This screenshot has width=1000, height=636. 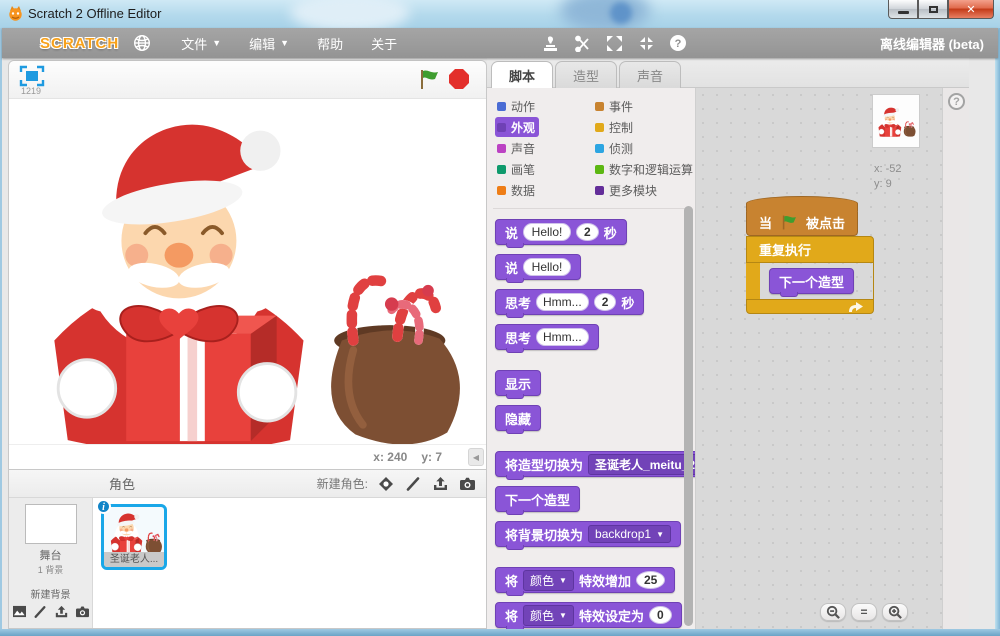 What do you see at coordinates (51, 563) in the screenshot?
I see `stage-selector-column: 舞台 1 背景 新建背景` at bounding box center [51, 563].